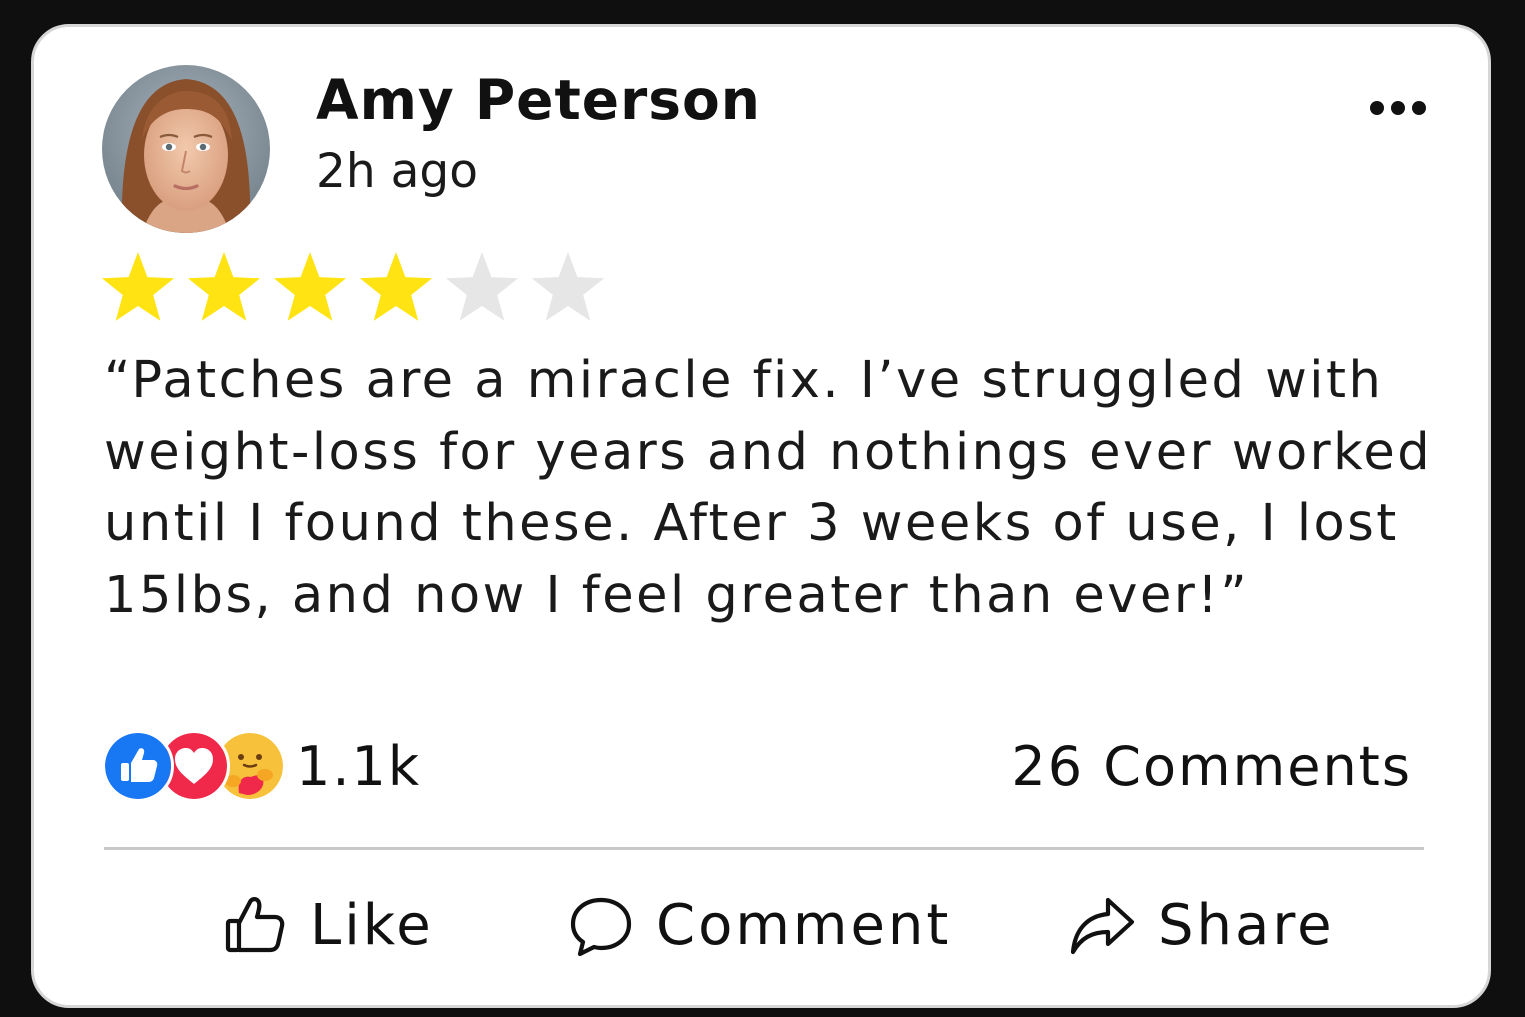 The image size is (1525, 1017). I want to click on like-button: Like, so click(328, 925).